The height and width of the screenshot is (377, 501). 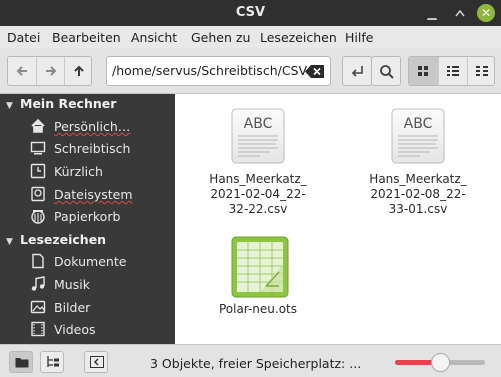 I want to click on navigation-buttons, so click(x=49, y=71).